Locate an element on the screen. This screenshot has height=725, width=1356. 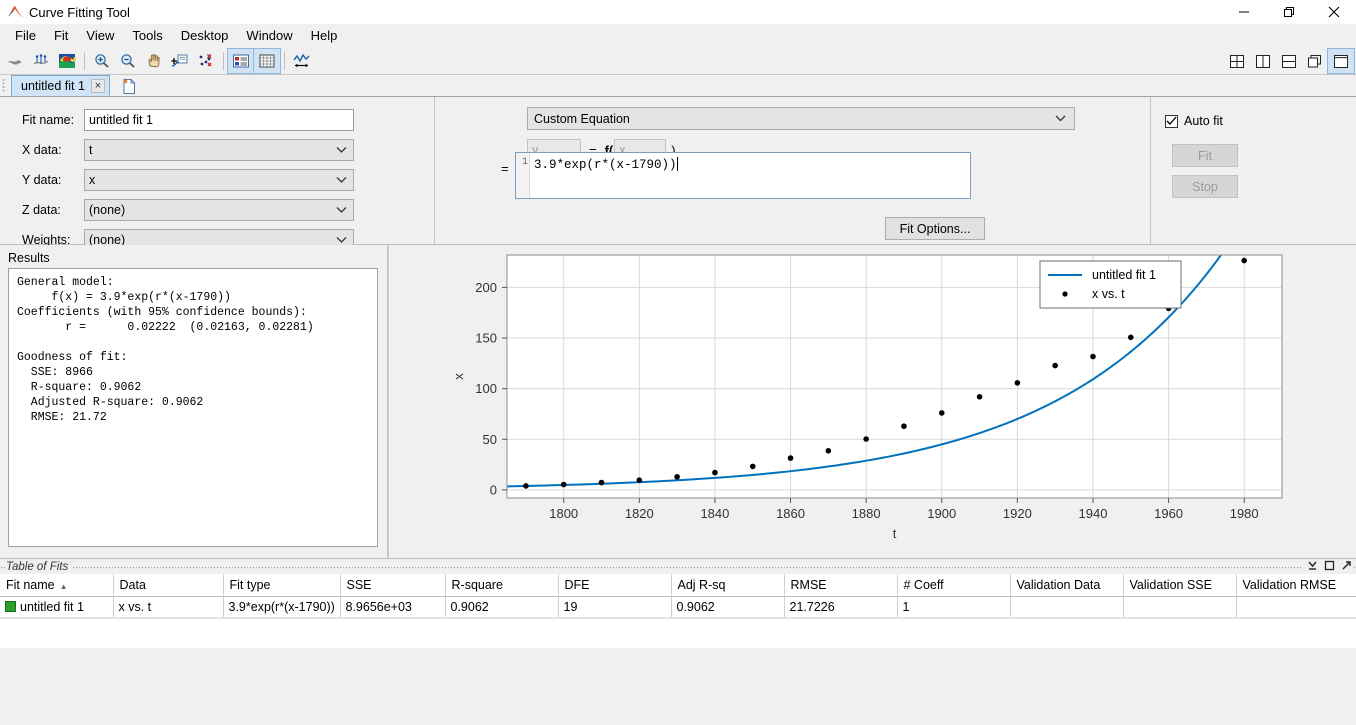
col-data: Data is located at coordinates (168, 585).